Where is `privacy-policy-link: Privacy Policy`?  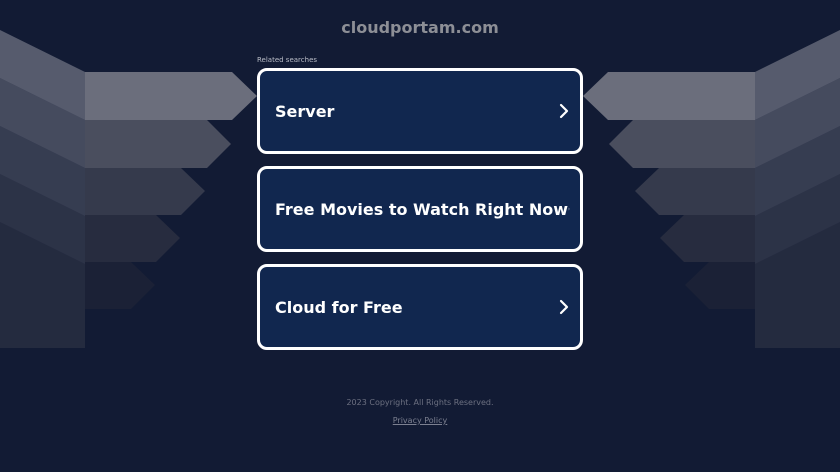 privacy-policy-link: Privacy Policy is located at coordinates (420, 420).